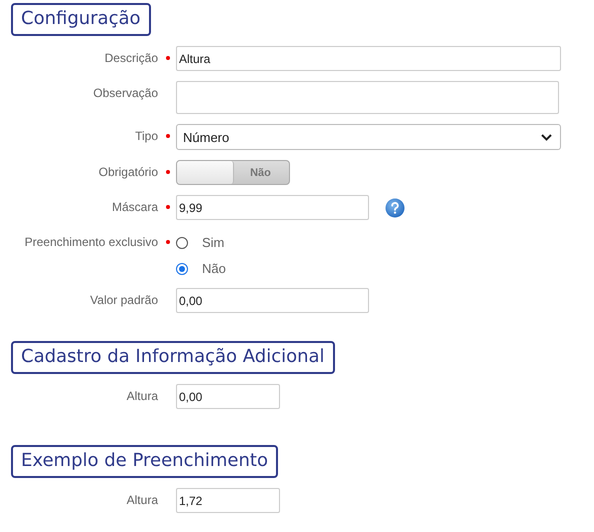 This screenshot has width=594, height=532. What do you see at coordinates (173, 357) in the screenshot?
I see `section-heading: Cadastro da Informação Adicional` at bounding box center [173, 357].